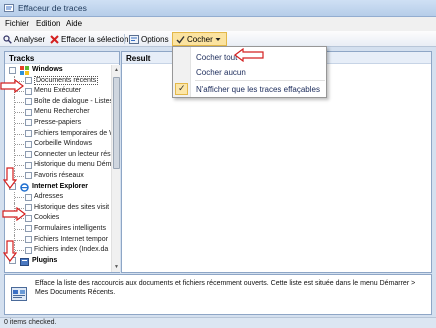  Describe the element at coordinates (155, 39) in the screenshot. I see `options-label: Options` at that location.